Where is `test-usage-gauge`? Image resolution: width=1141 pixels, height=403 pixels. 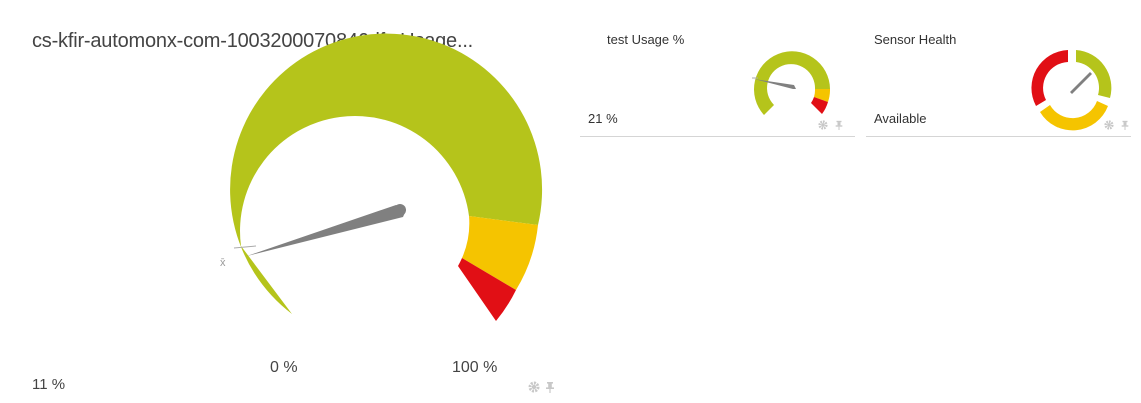
test-usage-gauge is located at coordinates (791, 83).